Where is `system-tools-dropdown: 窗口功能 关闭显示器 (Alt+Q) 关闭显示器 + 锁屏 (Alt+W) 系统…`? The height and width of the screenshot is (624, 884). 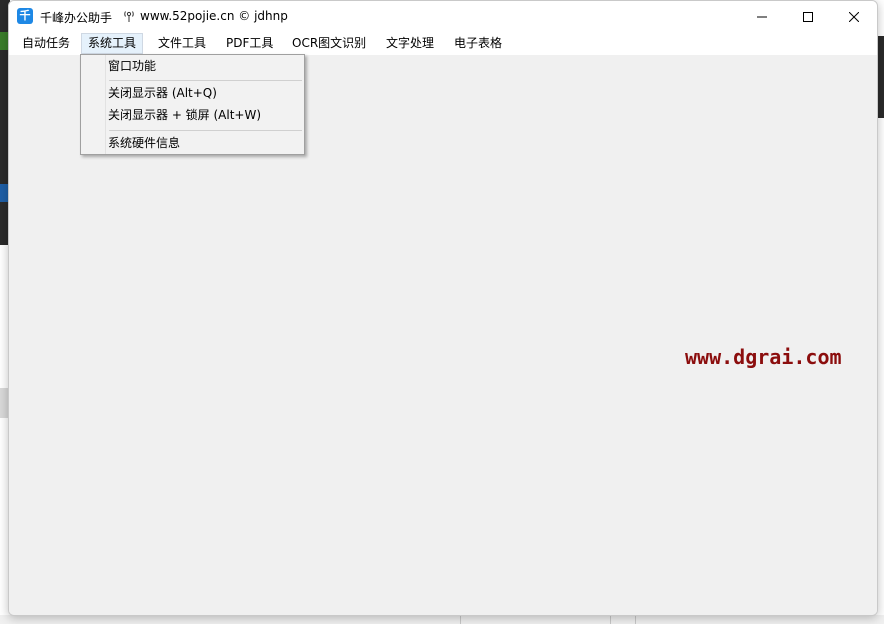
system-tools-dropdown: 窗口功能 关闭显示器 (Alt+Q) 关闭显示器 + 锁屏 (Alt+W) 系统… is located at coordinates (192, 104).